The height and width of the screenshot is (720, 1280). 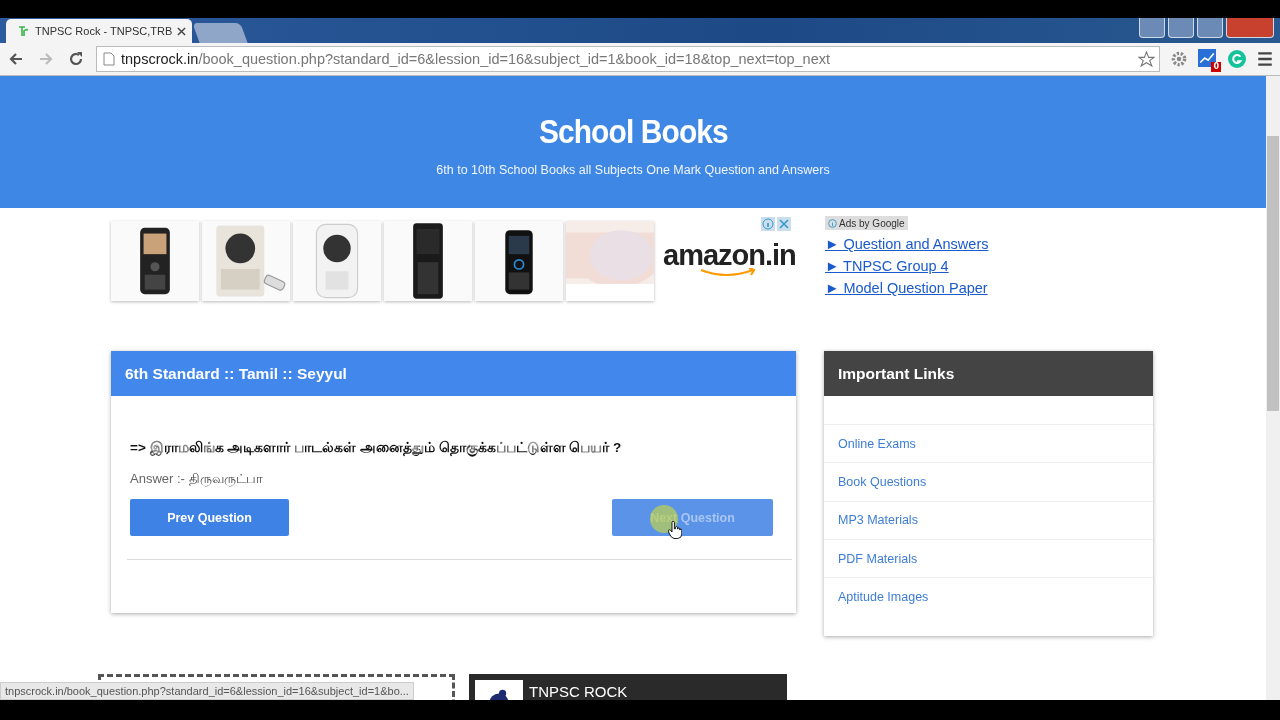 I want to click on ad-link: ► Question and Answers, so click(x=907, y=244).